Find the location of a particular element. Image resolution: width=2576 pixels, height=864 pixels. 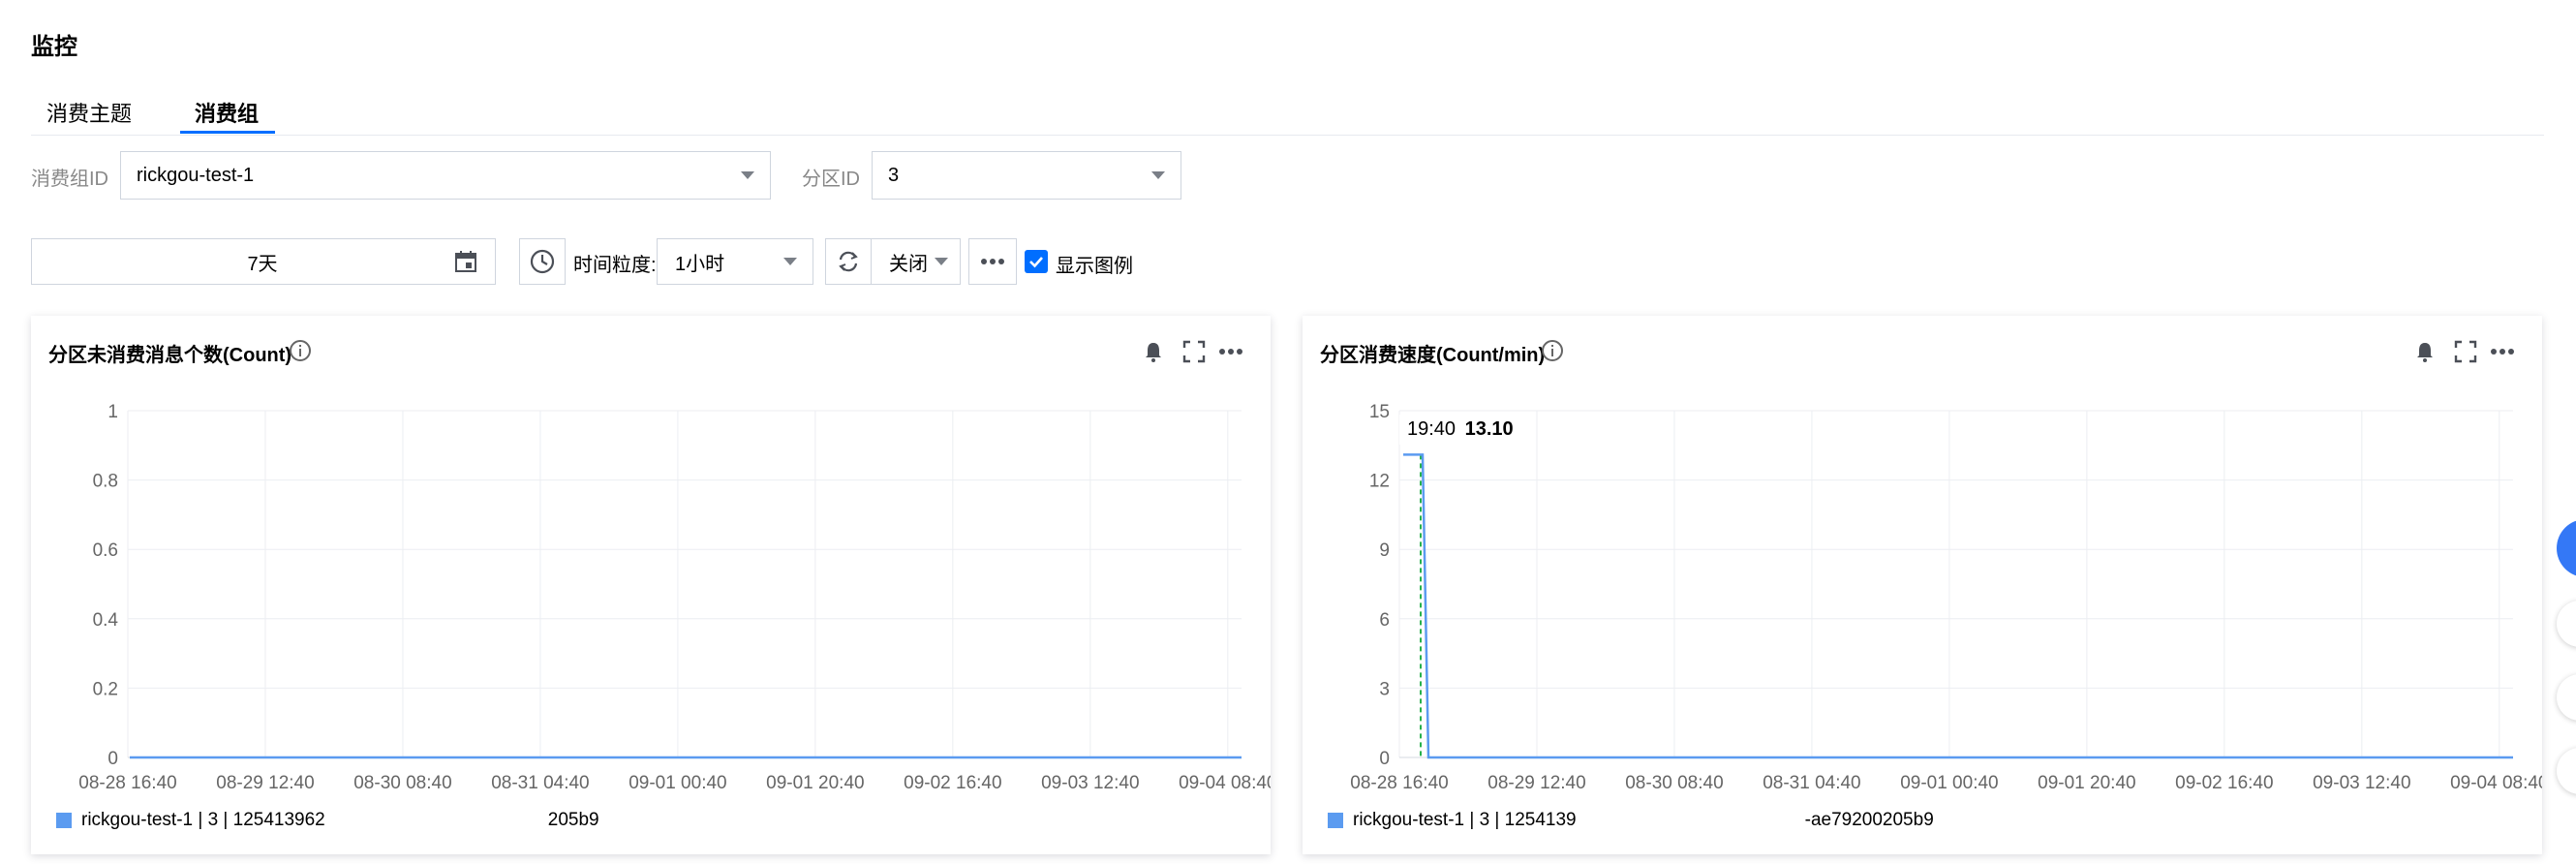

y-tick-label: 0.6 is located at coordinates (105, 551).